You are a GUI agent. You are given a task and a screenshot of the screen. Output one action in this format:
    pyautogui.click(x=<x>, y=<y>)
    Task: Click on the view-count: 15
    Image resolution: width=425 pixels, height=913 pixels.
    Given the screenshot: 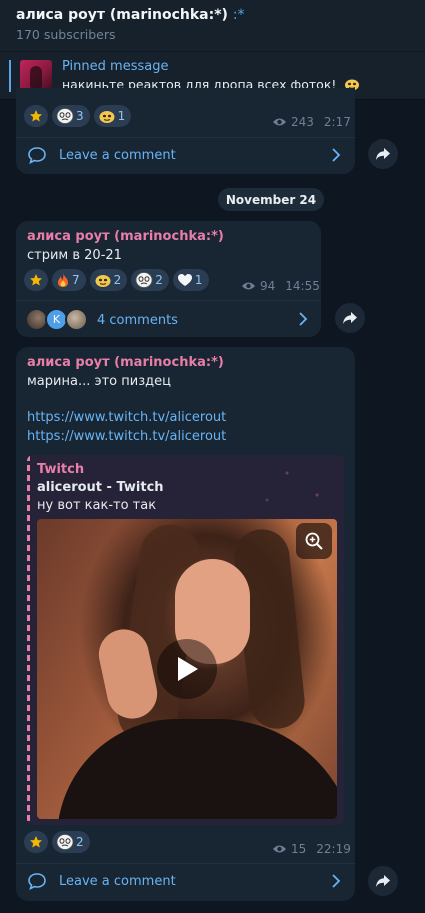 What is the action you would take?
    pyautogui.click(x=299, y=849)
    